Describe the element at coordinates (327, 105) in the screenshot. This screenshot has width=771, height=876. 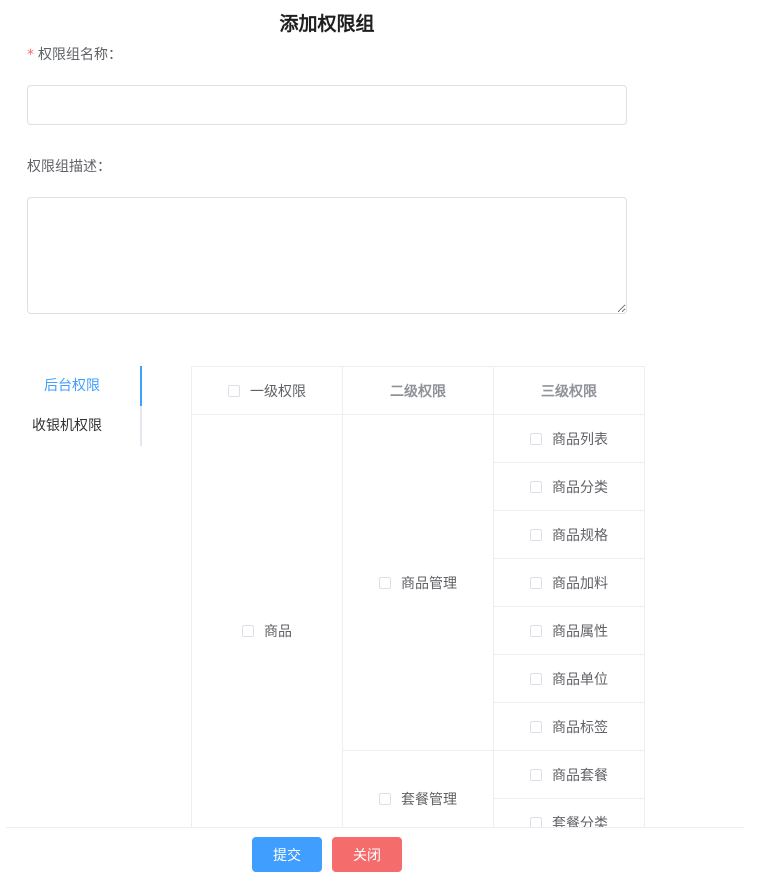
I see `group-name-input` at that location.